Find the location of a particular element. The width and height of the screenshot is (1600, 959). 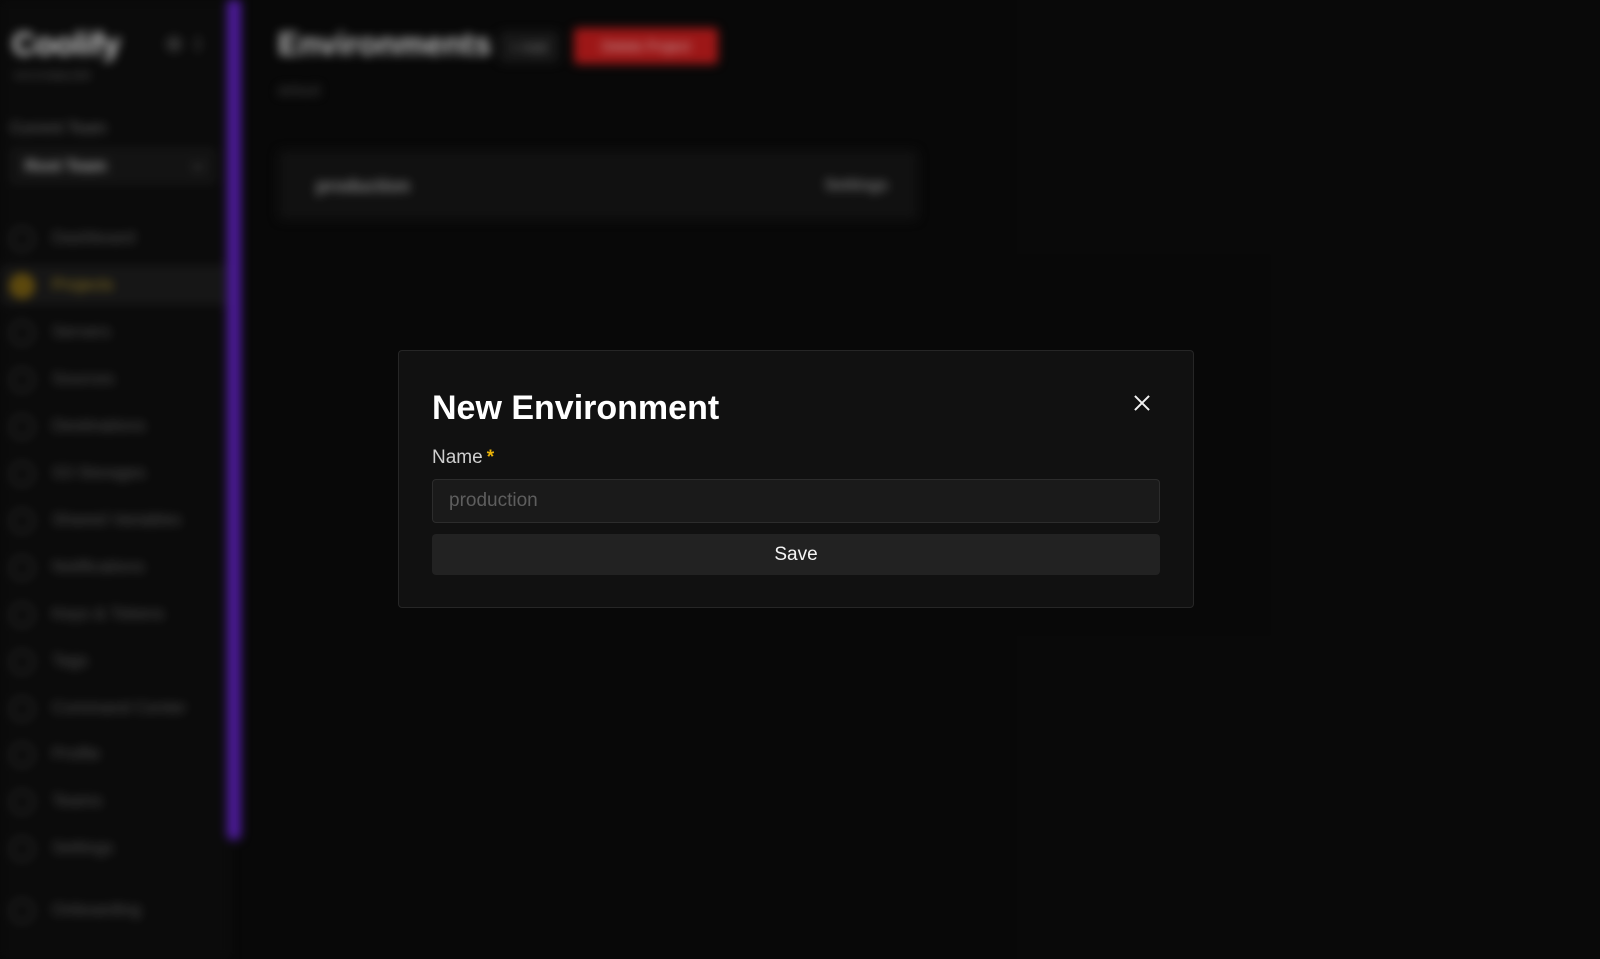

name-label-text: Name is located at coordinates (457, 457).